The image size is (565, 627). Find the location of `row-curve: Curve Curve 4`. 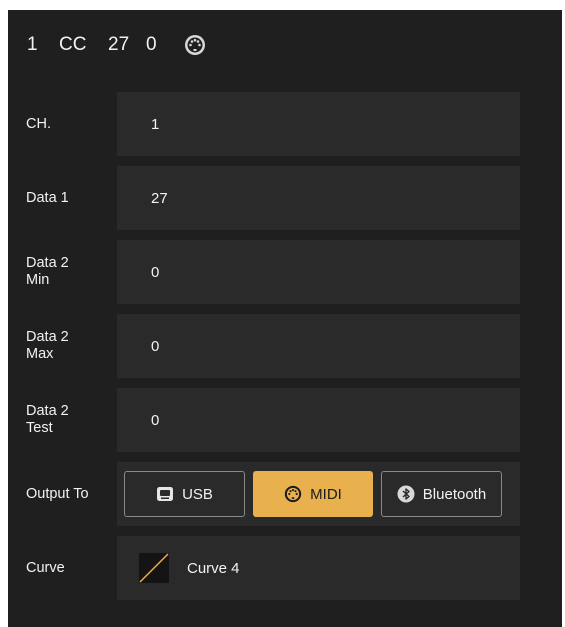

row-curve: Curve Curve 4 is located at coordinates (285, 568).